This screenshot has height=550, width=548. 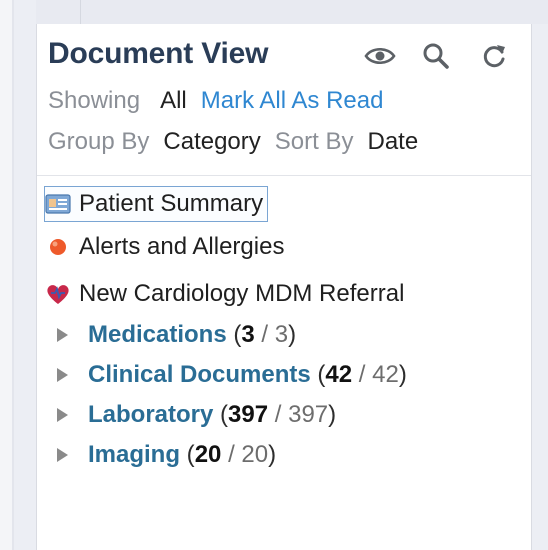 I want to click on top-band, so click(x=292, y=12).